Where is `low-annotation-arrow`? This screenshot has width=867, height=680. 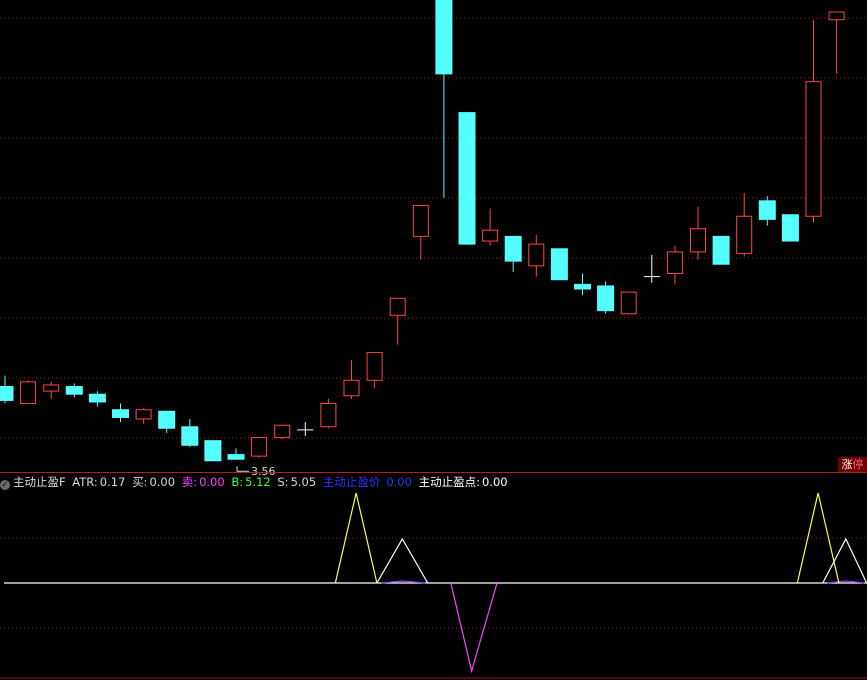
low-annotation-arrow is located at coordinates (242, 469).